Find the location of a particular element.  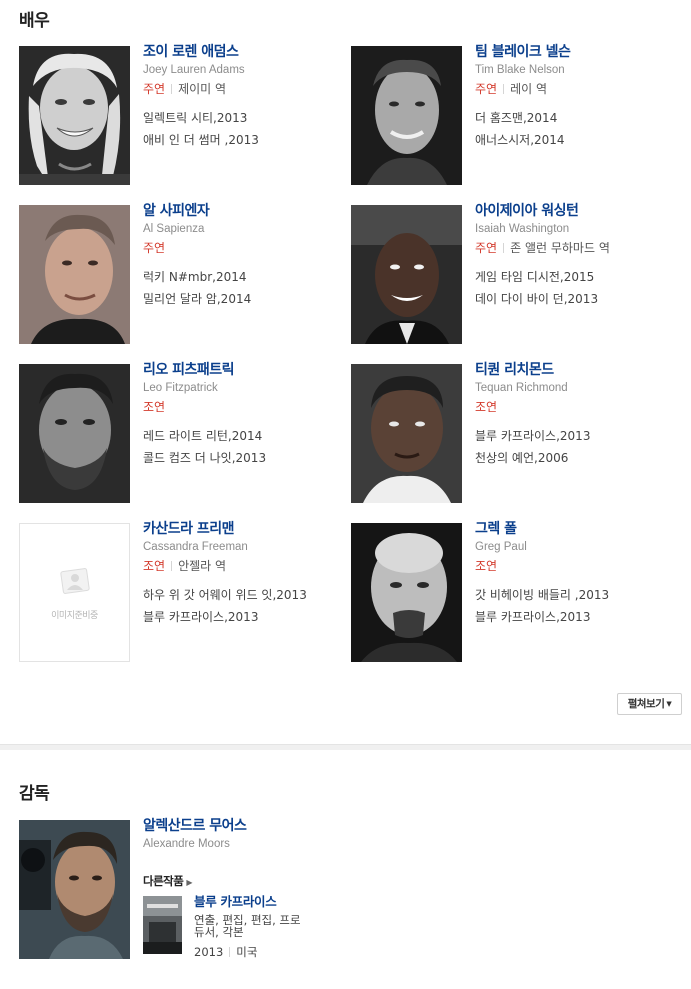

filmography-item: 게임 타임 디시전,2015 is located at coordinates (578, 277).